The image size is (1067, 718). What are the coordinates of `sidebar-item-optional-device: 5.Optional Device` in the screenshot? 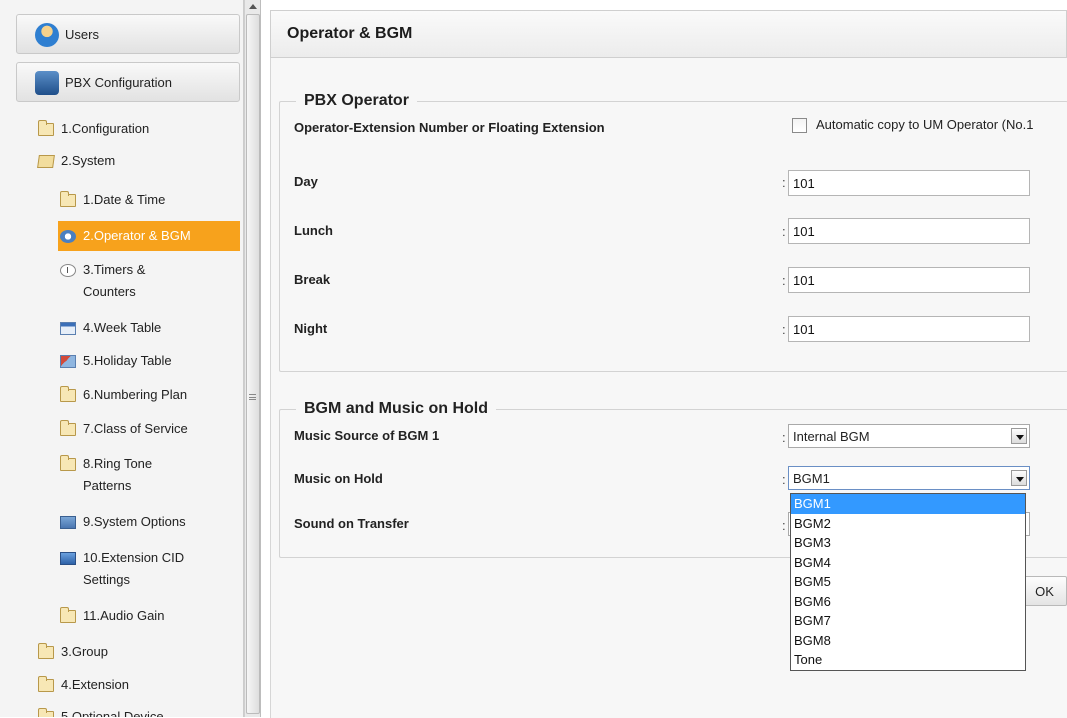 It's located at (101, 711).